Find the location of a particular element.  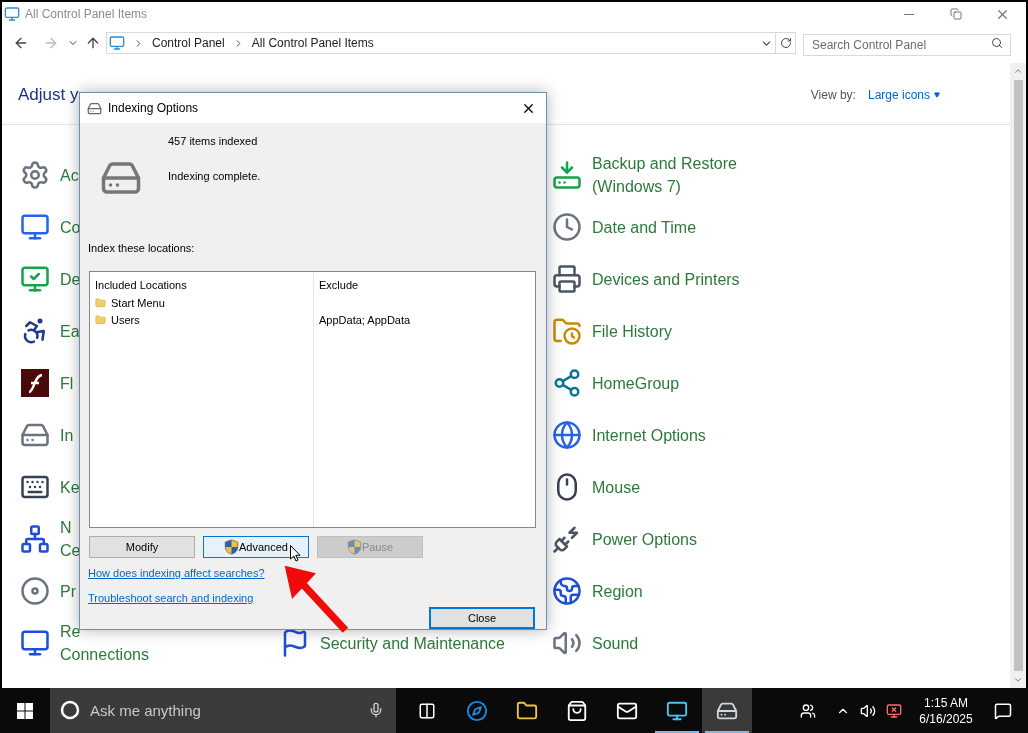

restore-icon is located at coordinates (955, 14).